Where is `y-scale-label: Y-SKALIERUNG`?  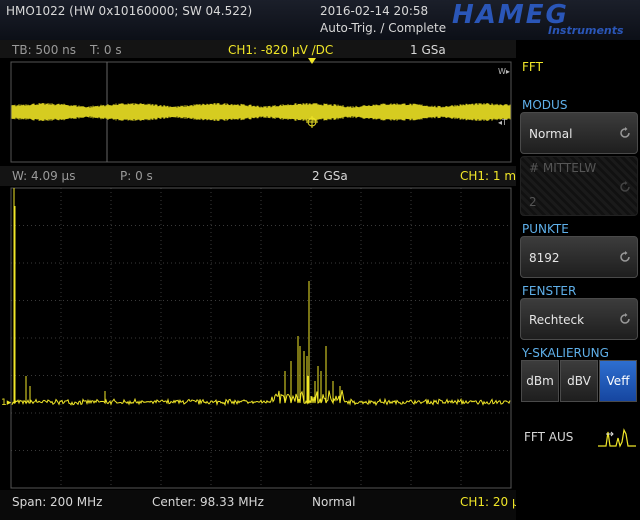 y-scale-label: Y-SKALIERUNG is located at coordinates (565, 353).